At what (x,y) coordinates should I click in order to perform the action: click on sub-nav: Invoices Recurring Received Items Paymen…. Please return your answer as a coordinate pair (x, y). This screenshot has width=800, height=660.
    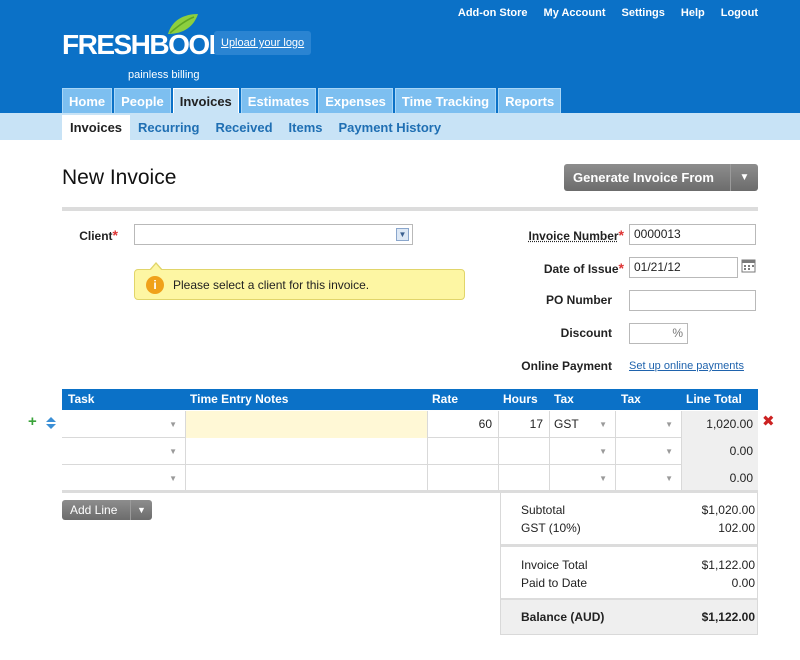
    Looking at the image, I should click on (255, 127).